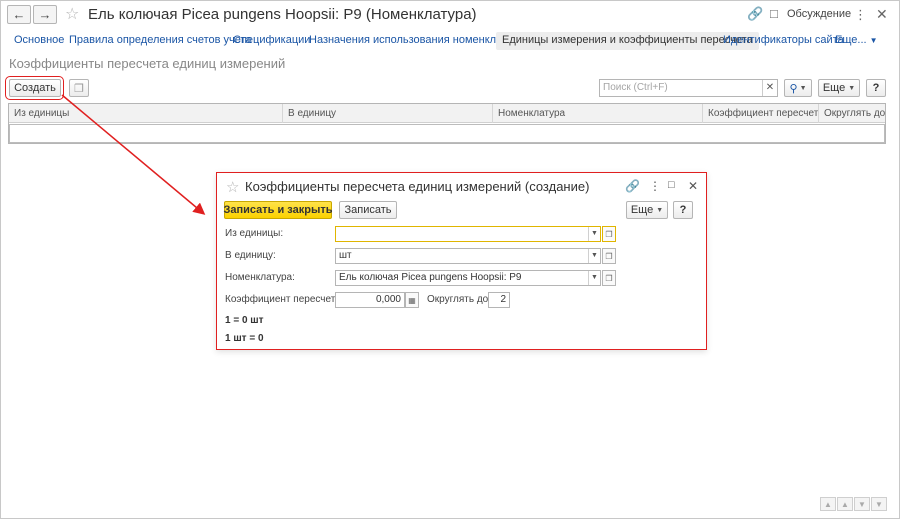 The width and height of the screenshot is (900, 519). What do you see at coordinates (761, 113) in the screenshot?
I see `column-header-coefficient: Коэффициент пересчета` at bounding box center [761, 113].